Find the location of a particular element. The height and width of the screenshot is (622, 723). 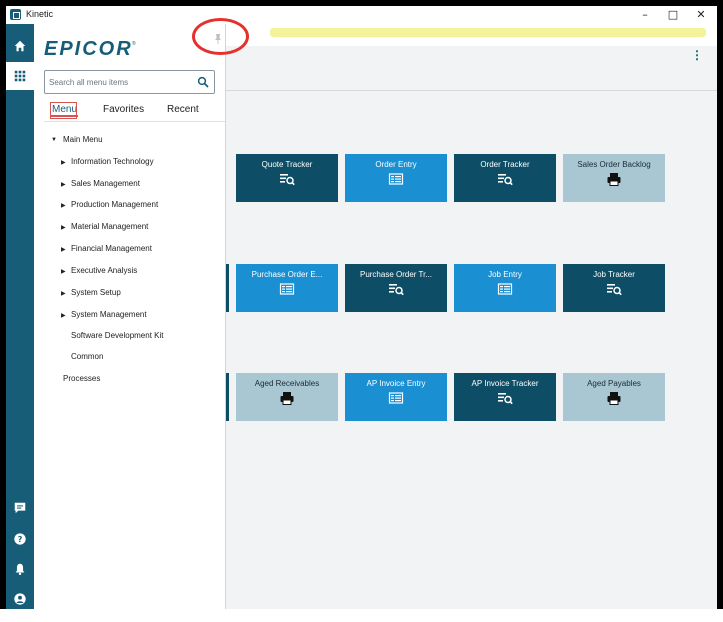

tile-label: Sales Order Backlog is located at coordinates (614, 164).